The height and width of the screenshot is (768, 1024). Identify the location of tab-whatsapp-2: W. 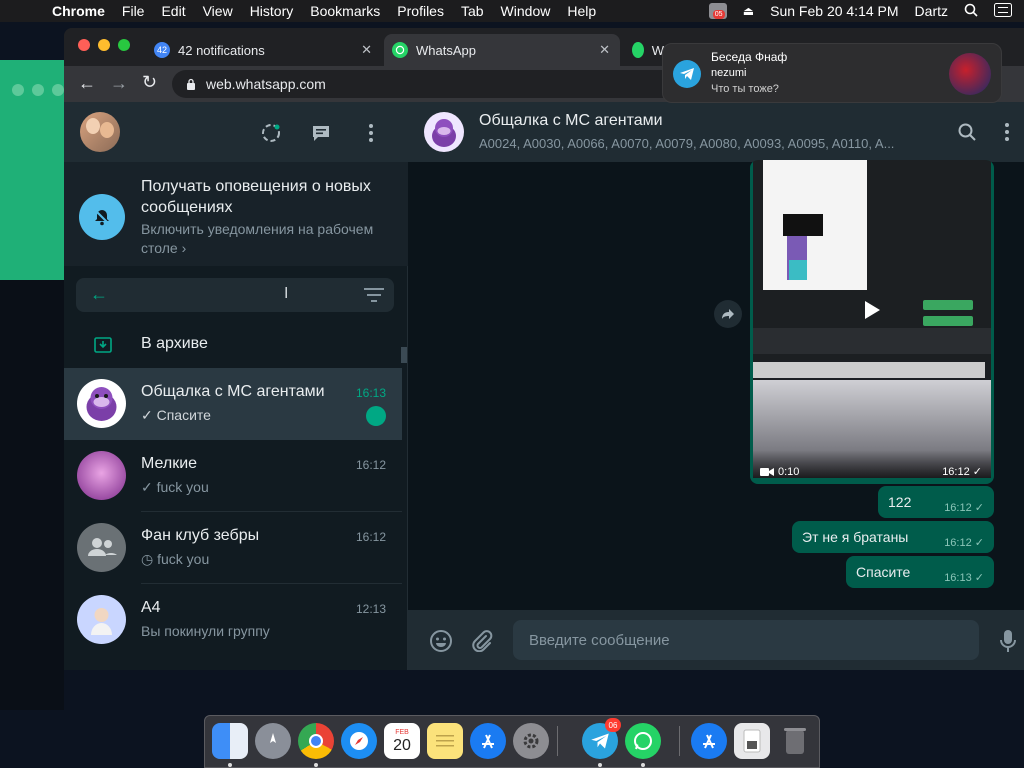
(644, 50).